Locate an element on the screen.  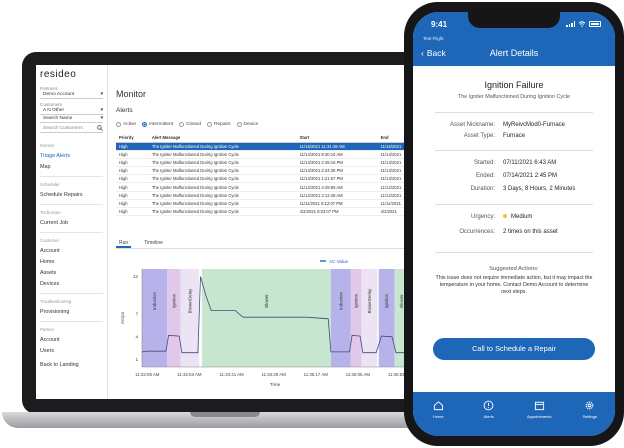
table-cell: 11/11/2021 8:12:07 PM is located at coordinates (337, 204).